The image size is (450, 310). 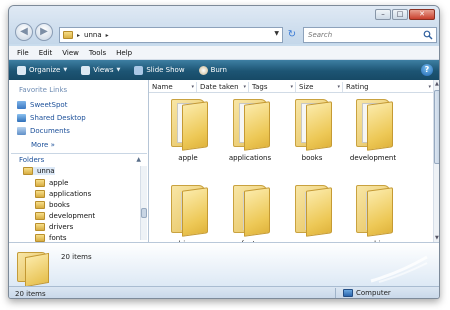 I want to click on tree-item-drivers: drivers, so click(x=54, y=227).